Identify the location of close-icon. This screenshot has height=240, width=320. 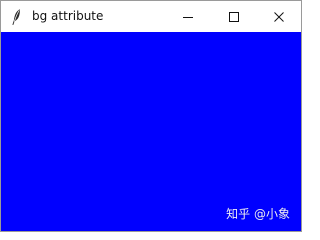
(279, 16).